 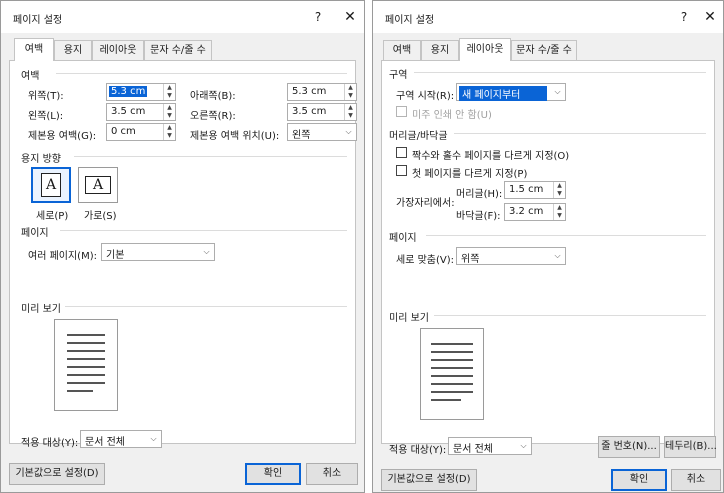 What do you see at coordinates (46, 116) in the screenshot?
I see `left-margin-label: 왼쪽(L):` at bounding box center [46, 116].